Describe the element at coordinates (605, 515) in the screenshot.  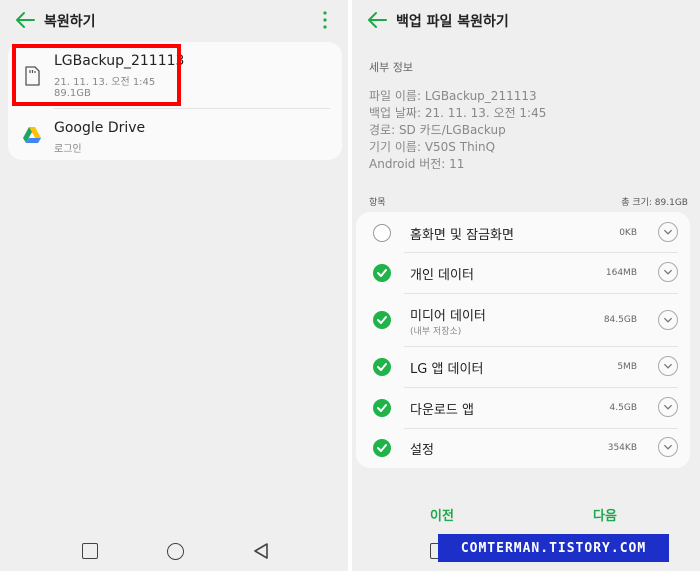
I see `next-button: 다음` at that location.